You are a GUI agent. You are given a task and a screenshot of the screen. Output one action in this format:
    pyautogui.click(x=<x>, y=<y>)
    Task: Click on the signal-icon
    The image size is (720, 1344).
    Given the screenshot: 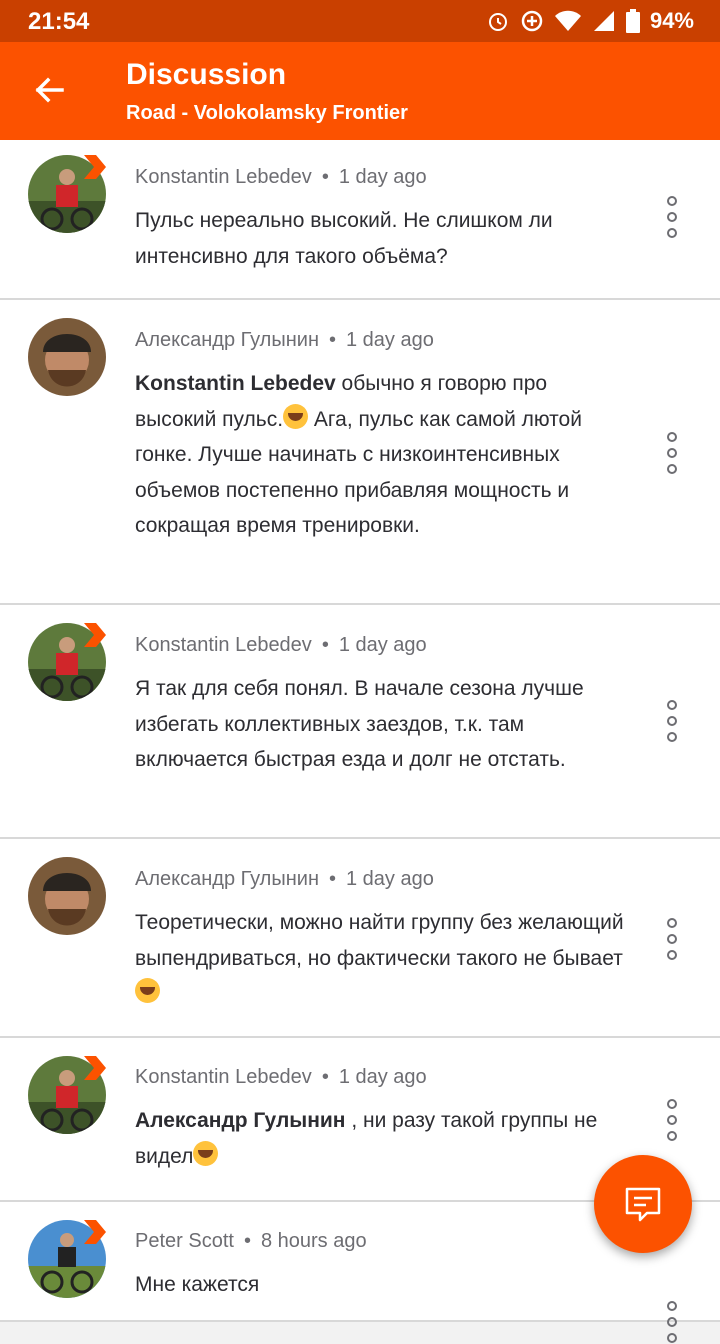 What is the action you would take?
    pyautogui.click(x=603, y=21)
    